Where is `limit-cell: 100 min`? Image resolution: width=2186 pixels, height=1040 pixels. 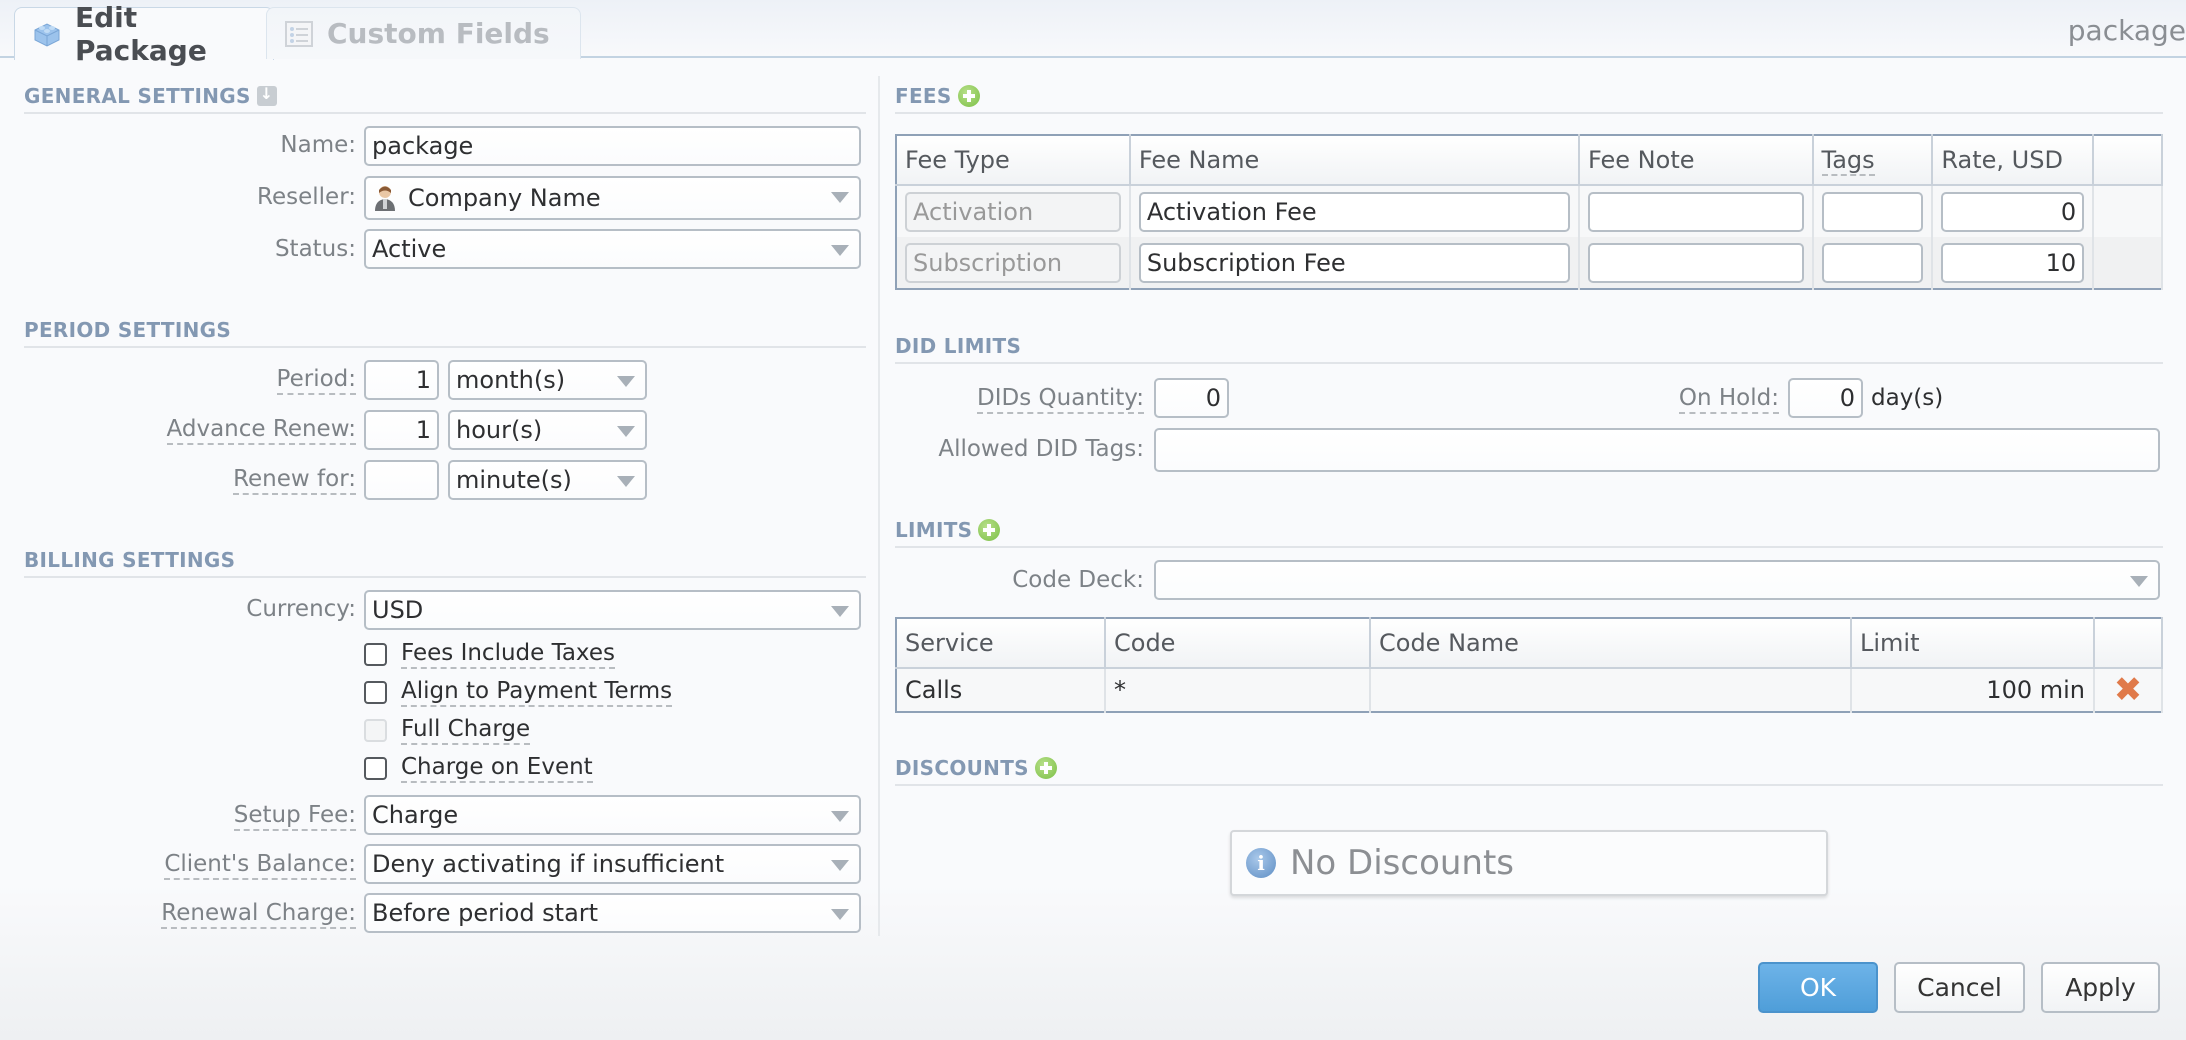 limit-cell: 100 min is located at coordinates (1973, 690).